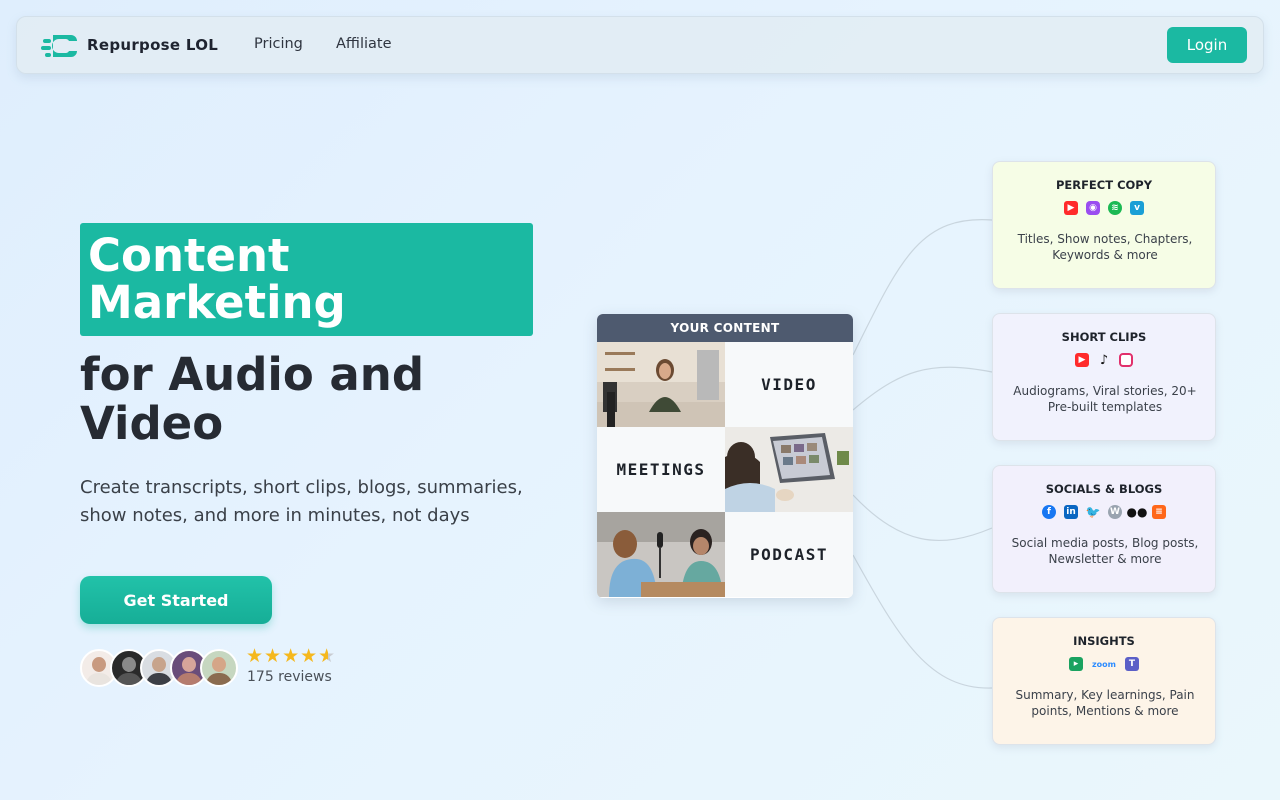 This screenshot has width=1280, height=800. What do you see at coordinates (282, 656) in the screenshot?
I see `full-stars: ★★★★` at bounding box center [282, 656].